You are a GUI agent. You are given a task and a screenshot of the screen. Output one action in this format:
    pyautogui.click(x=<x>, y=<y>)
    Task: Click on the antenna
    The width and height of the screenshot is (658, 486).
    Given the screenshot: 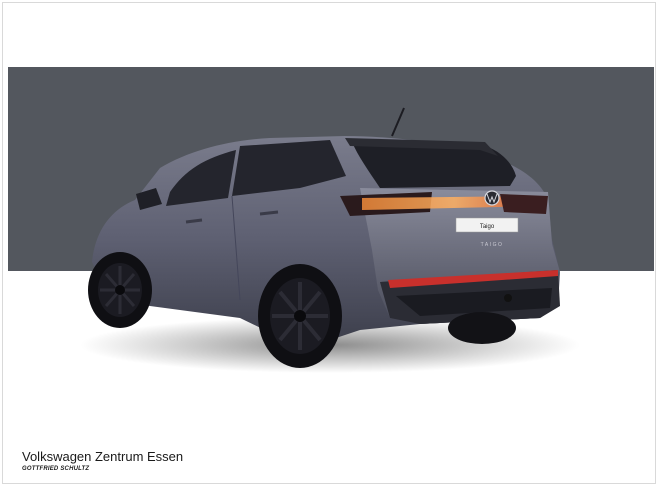 What is the action you would take?
    pyautogui.click(x=398, y=122)
    